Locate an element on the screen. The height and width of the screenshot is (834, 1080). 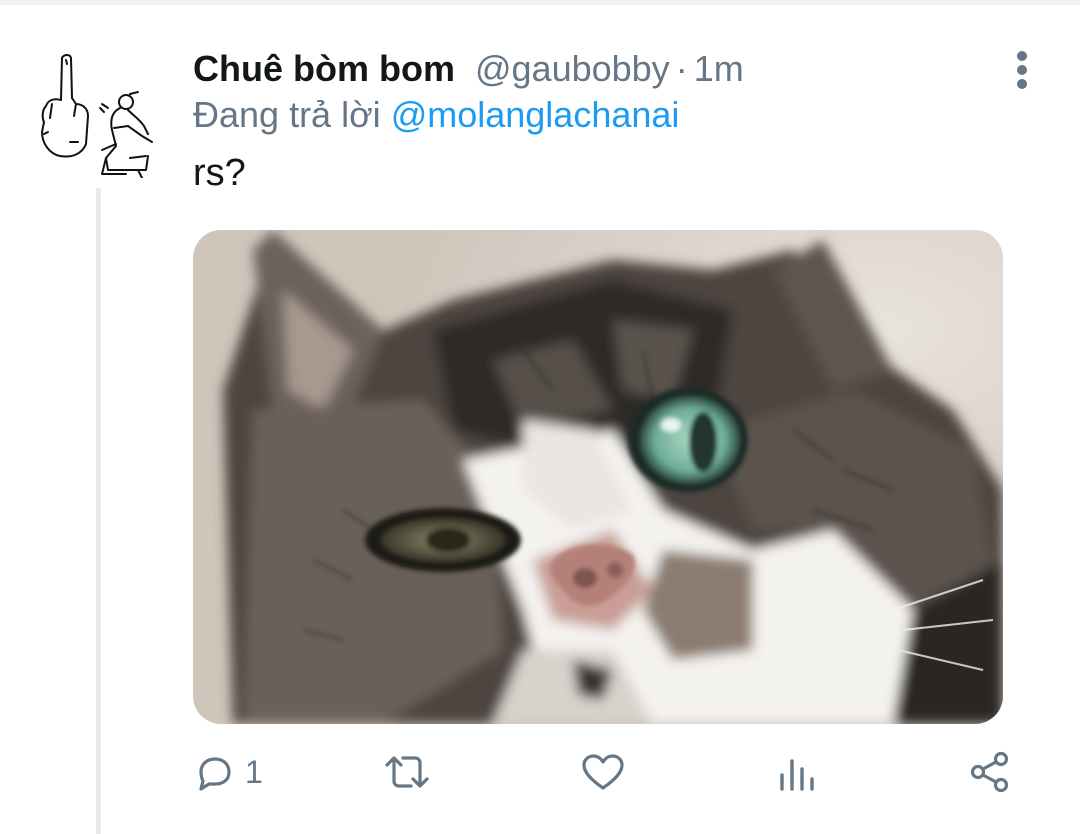
replying-to: Đang trả lời @molanglachanai is located at coordinates (436, 115).